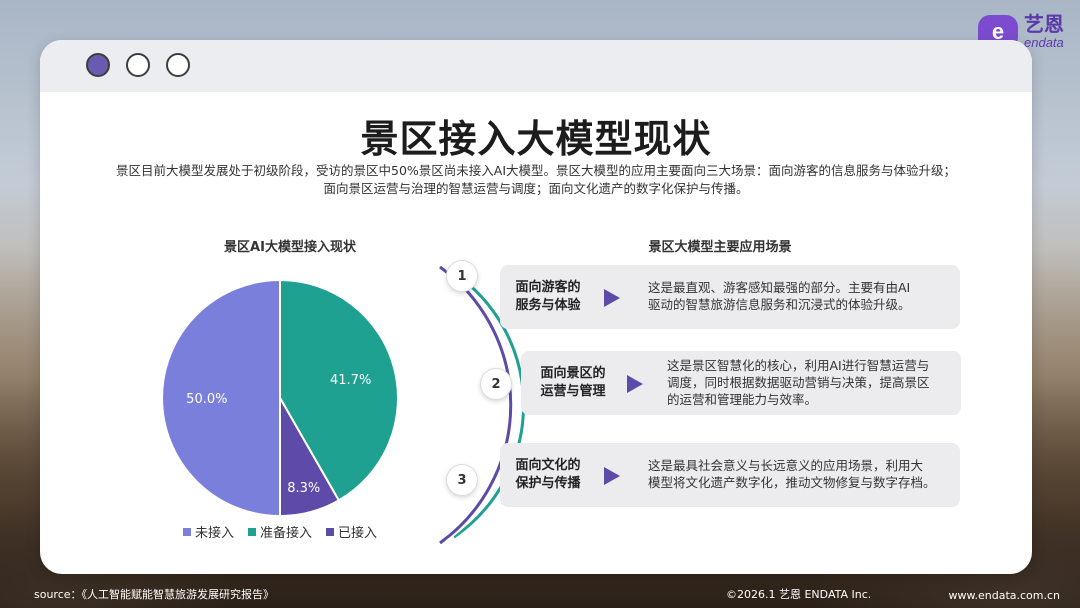  I want to click on card-title-bar, so click(536, 66).